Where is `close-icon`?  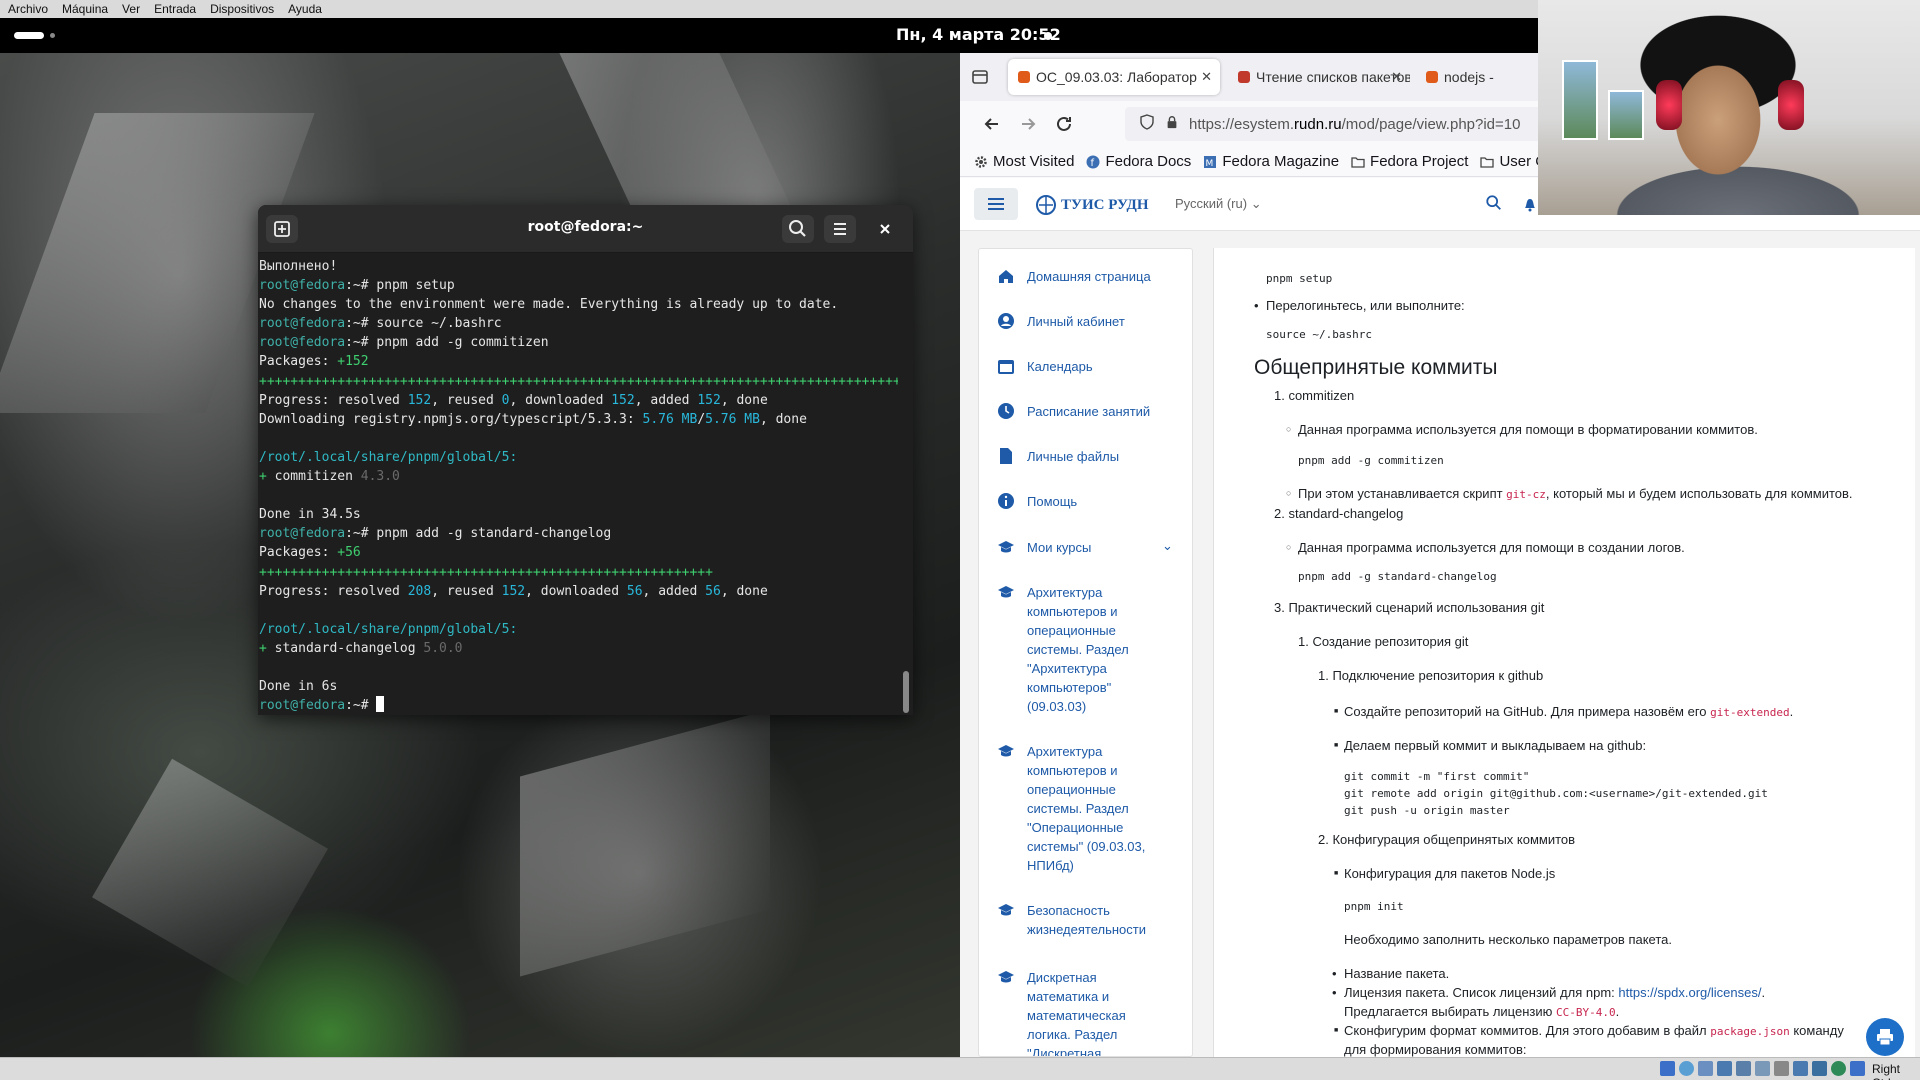 close-icon is located at coordinates (885, 229).